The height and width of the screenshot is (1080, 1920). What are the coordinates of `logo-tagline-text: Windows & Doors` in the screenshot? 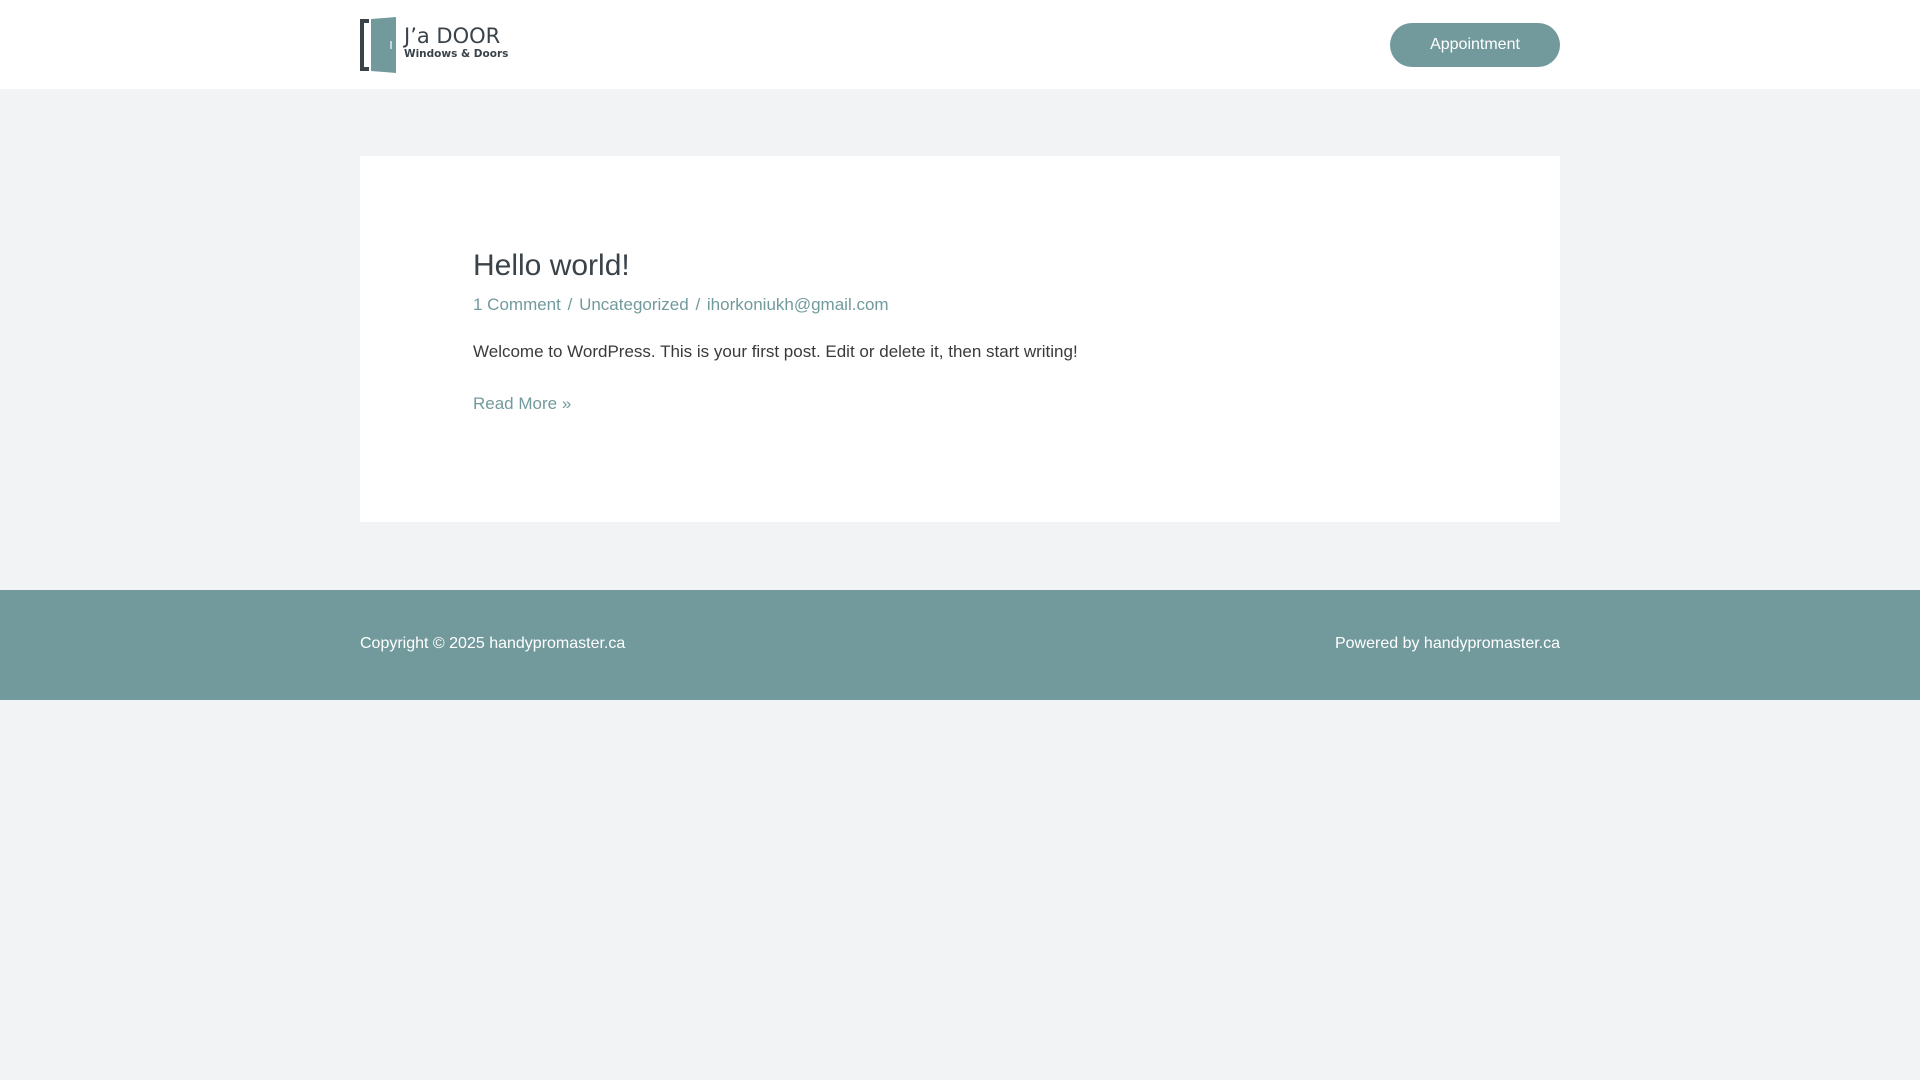 It's located at (456, 54).